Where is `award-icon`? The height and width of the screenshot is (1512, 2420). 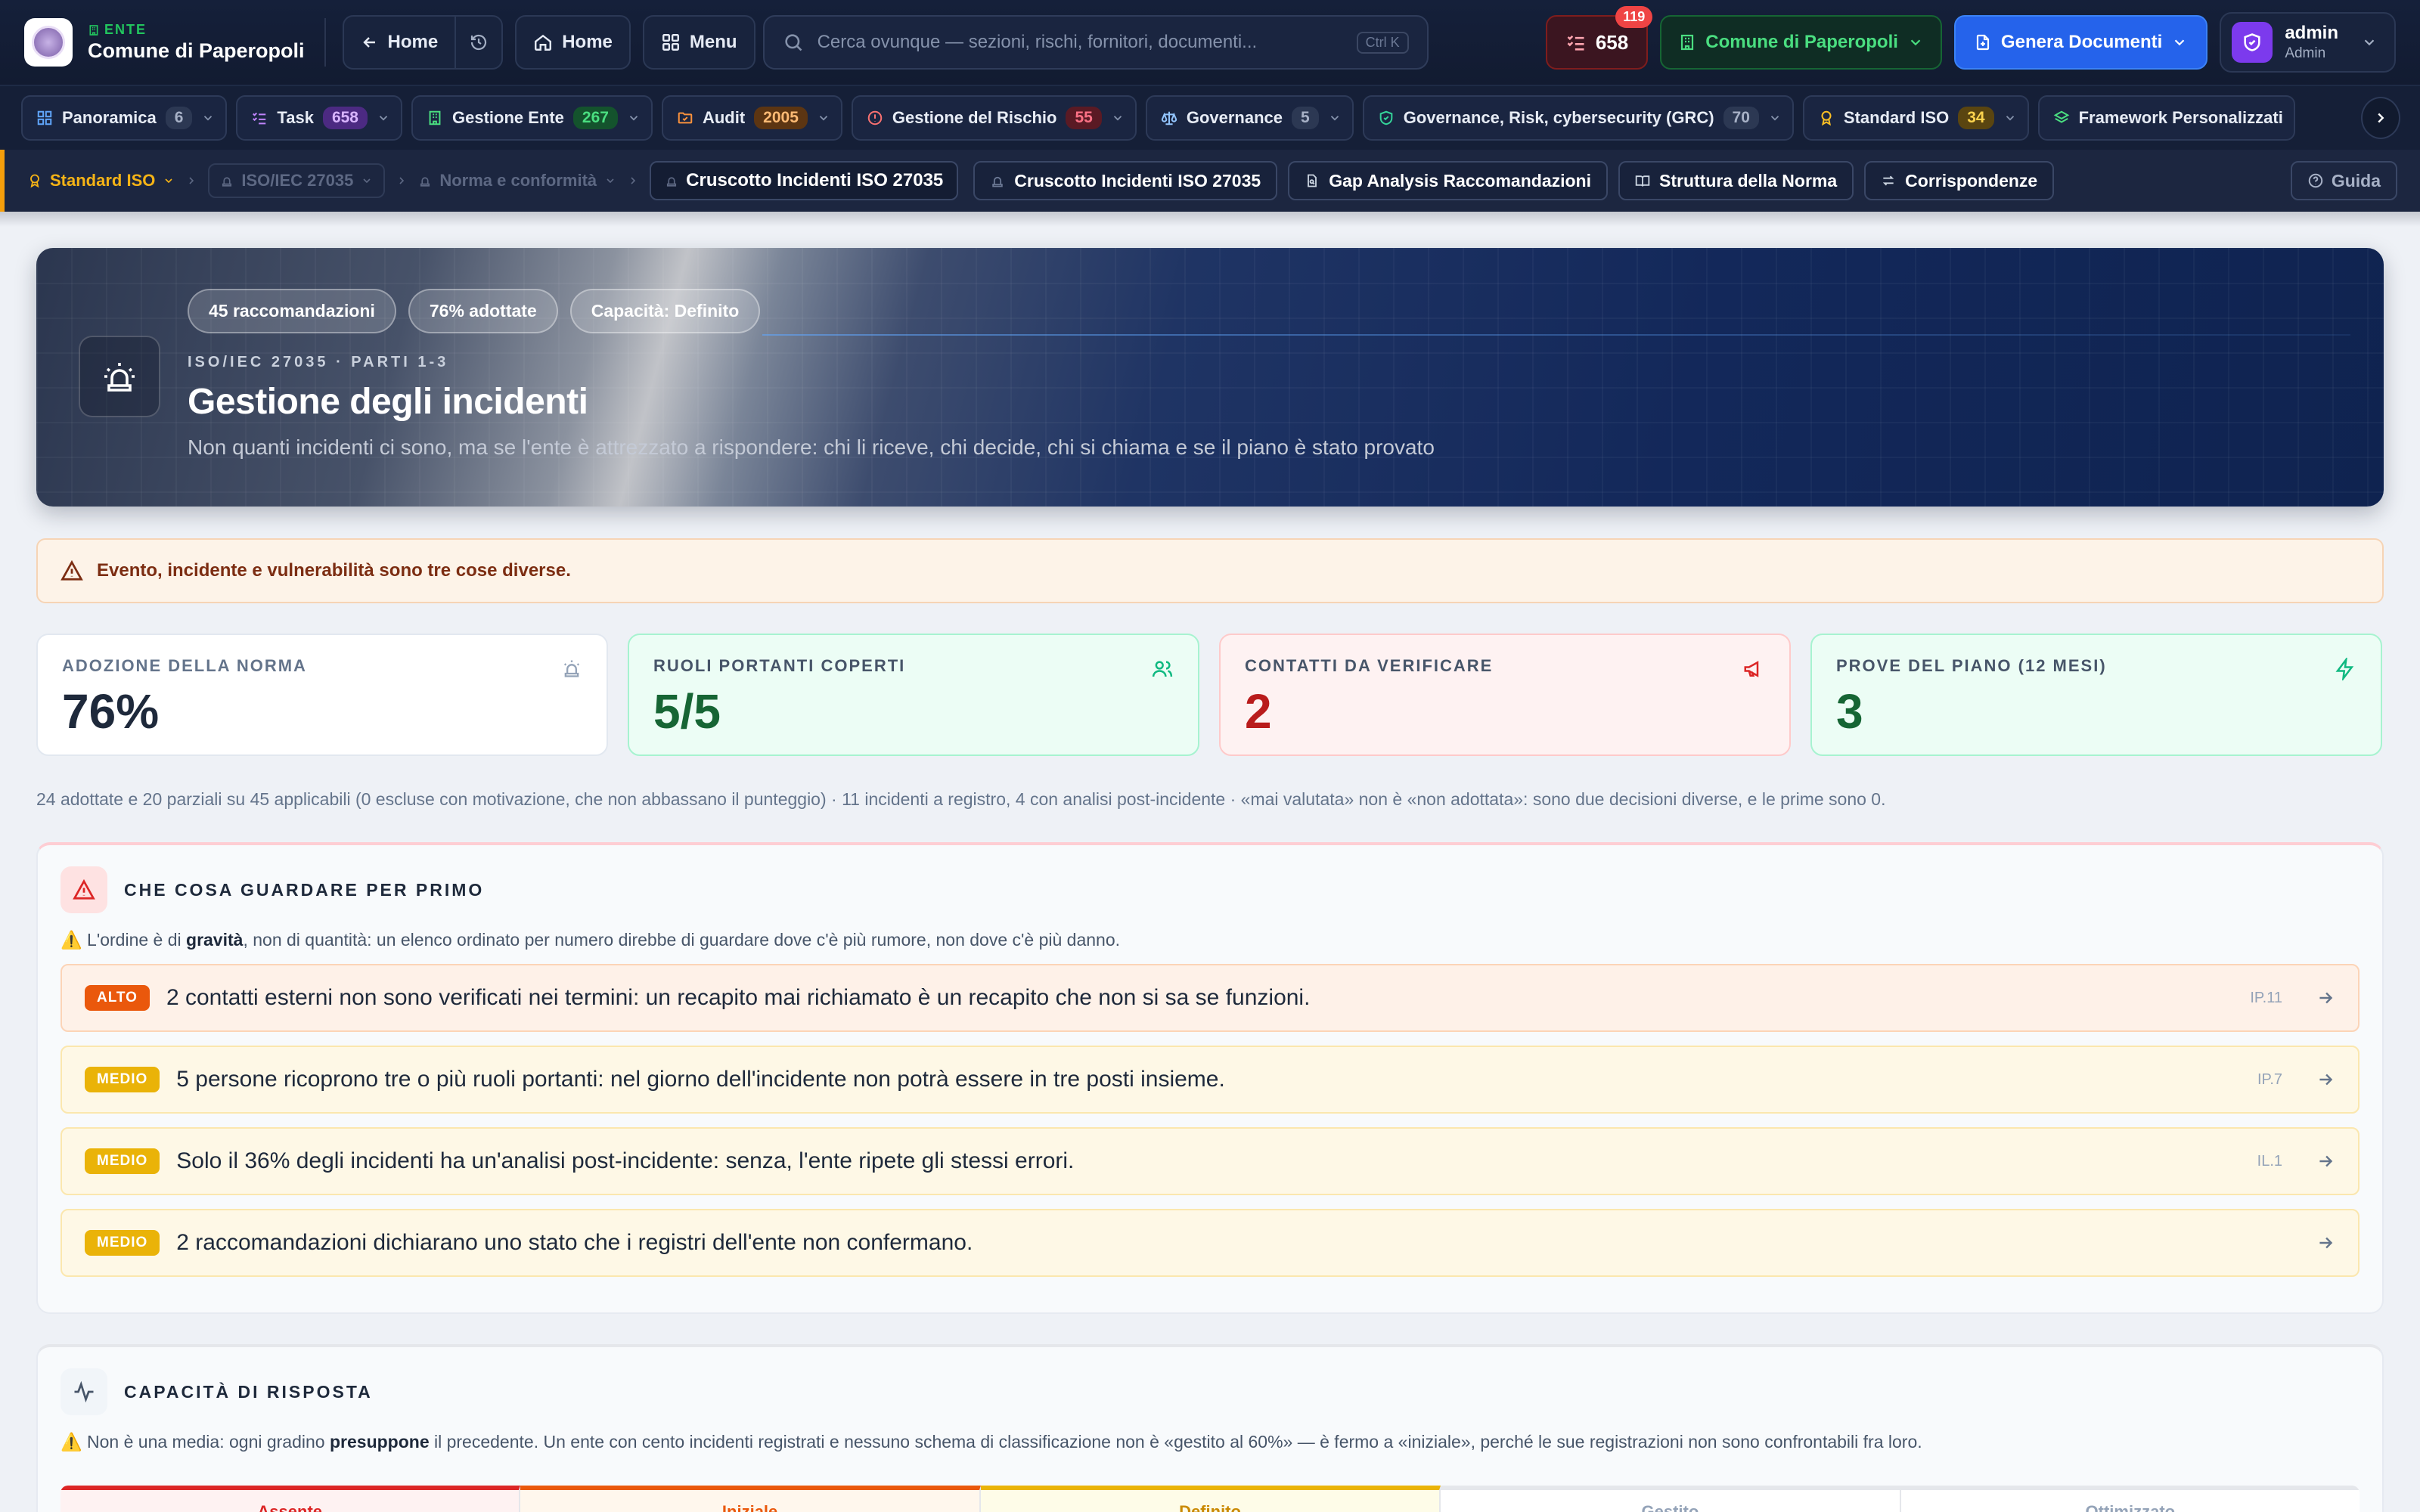 award-icon is located at coordinates (34, 181).